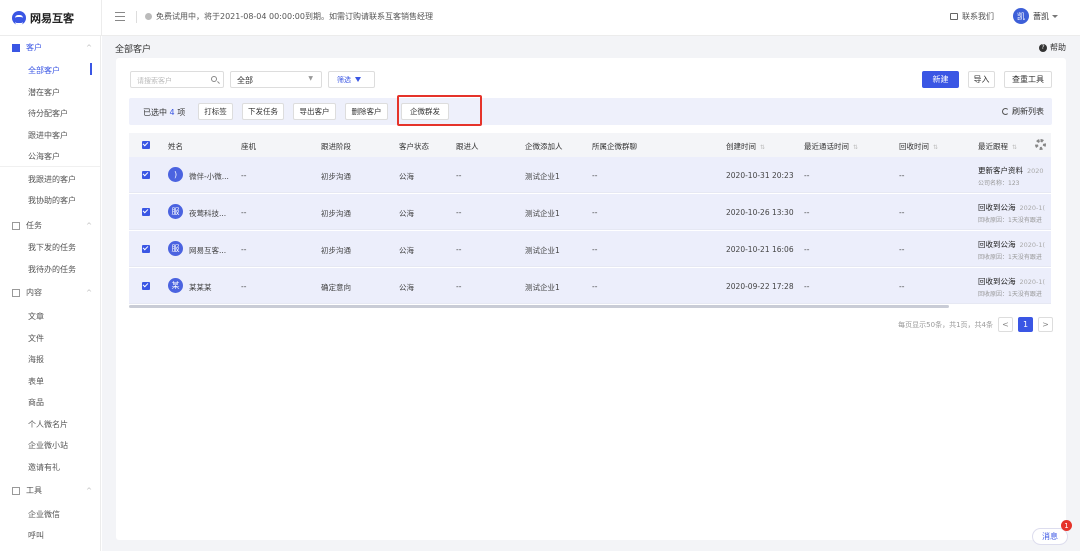 This screenshot has height=551, width=1080. I want to click on issue-task-button: 下发任务, so click(263, 111).